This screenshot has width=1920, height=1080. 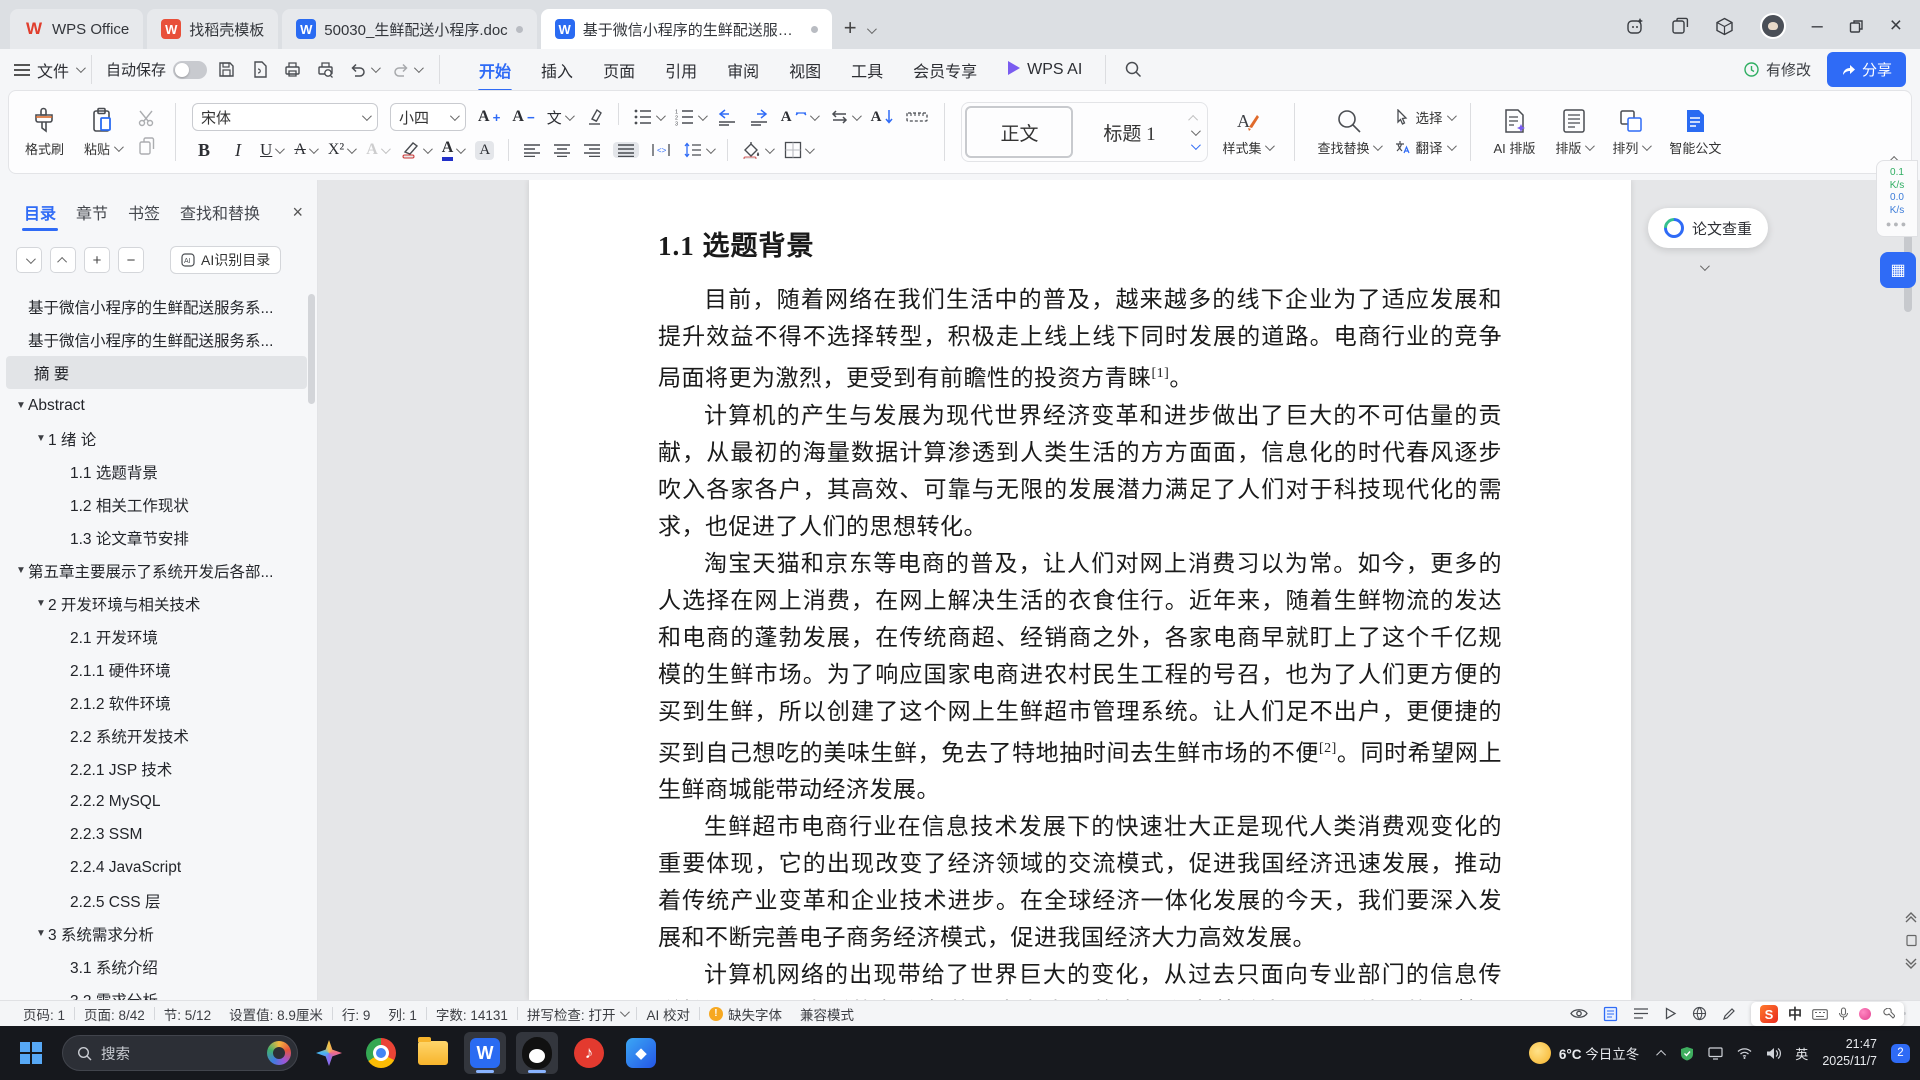 What do you see at coordinates (402, 1014) in the screenshot?
I see `status-列: 列: 1` at bounding box center [402, 1014].